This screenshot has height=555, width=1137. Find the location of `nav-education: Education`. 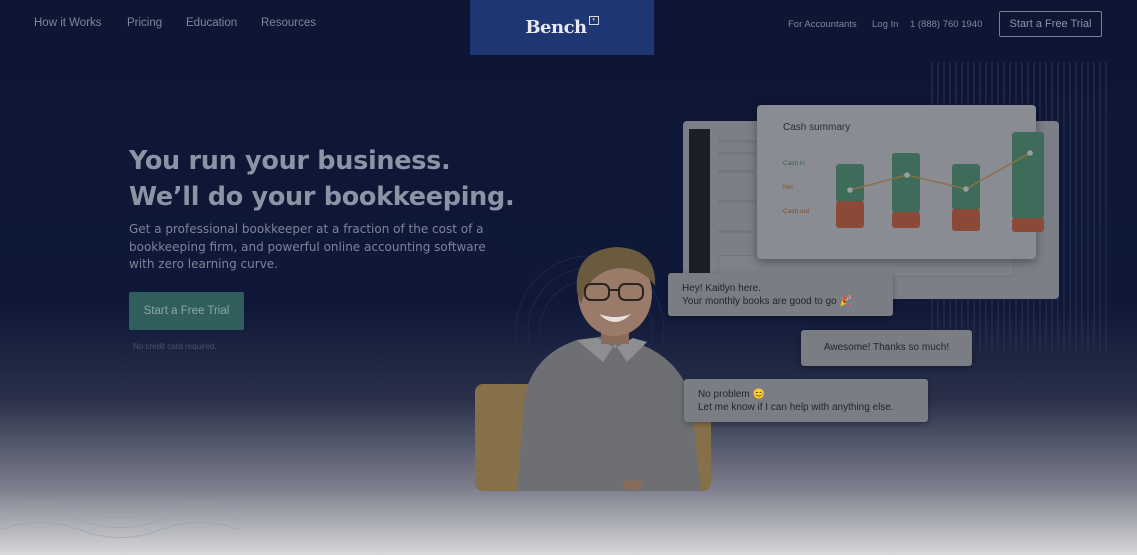

nav-education: Education is located at coordinates (211, 23).